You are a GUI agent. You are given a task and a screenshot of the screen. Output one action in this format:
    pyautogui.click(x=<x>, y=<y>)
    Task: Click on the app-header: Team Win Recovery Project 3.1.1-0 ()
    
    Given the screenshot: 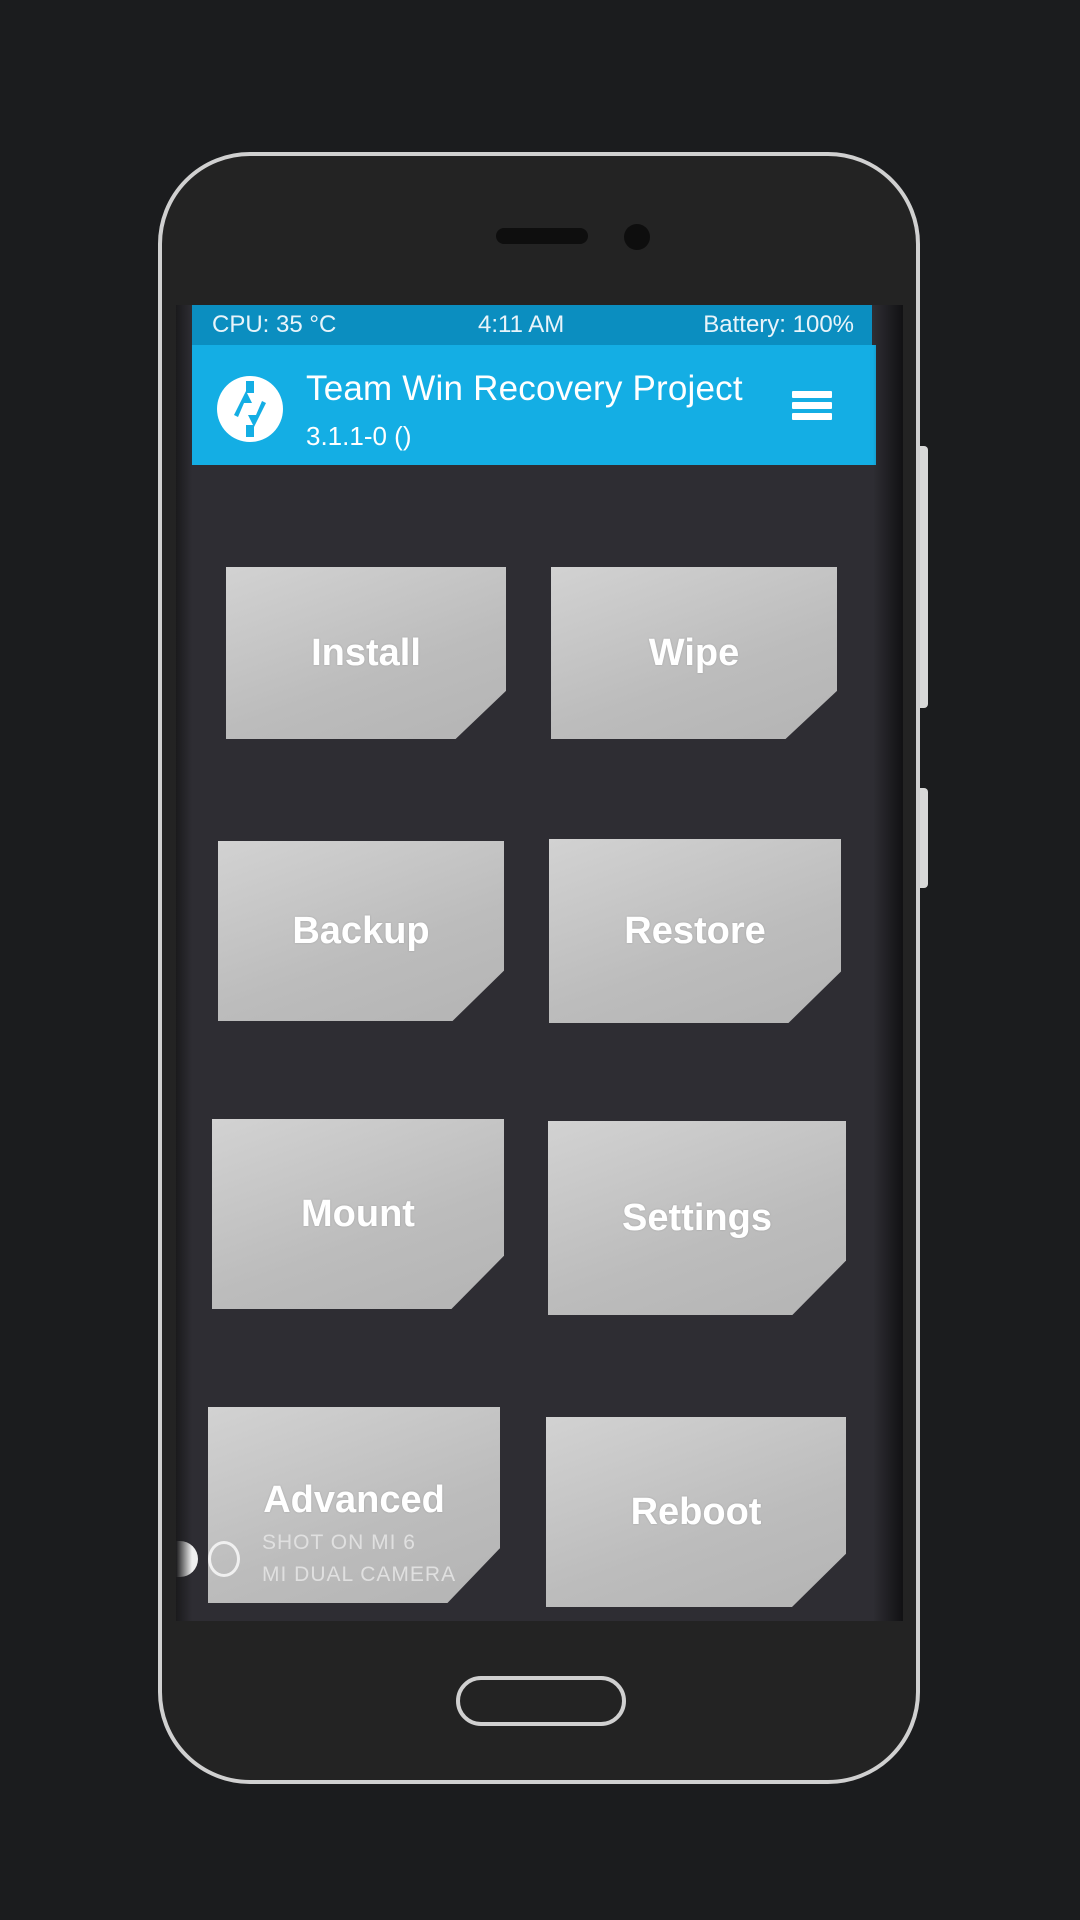 What is the action you would take?
    pyautogui.click(x=534, y=405)
    